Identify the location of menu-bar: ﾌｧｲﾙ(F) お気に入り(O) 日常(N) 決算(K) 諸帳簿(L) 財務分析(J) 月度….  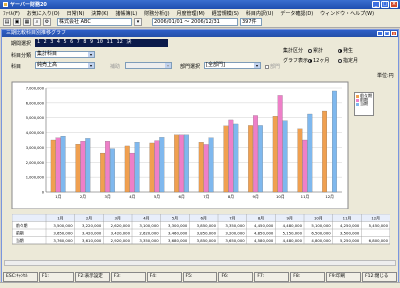
(200, 13).